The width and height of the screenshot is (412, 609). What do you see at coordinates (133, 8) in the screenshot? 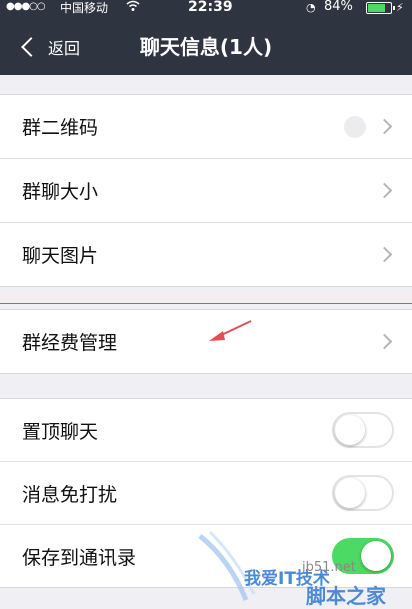
I see `wifi-icon` at bounding box center [133, 8].